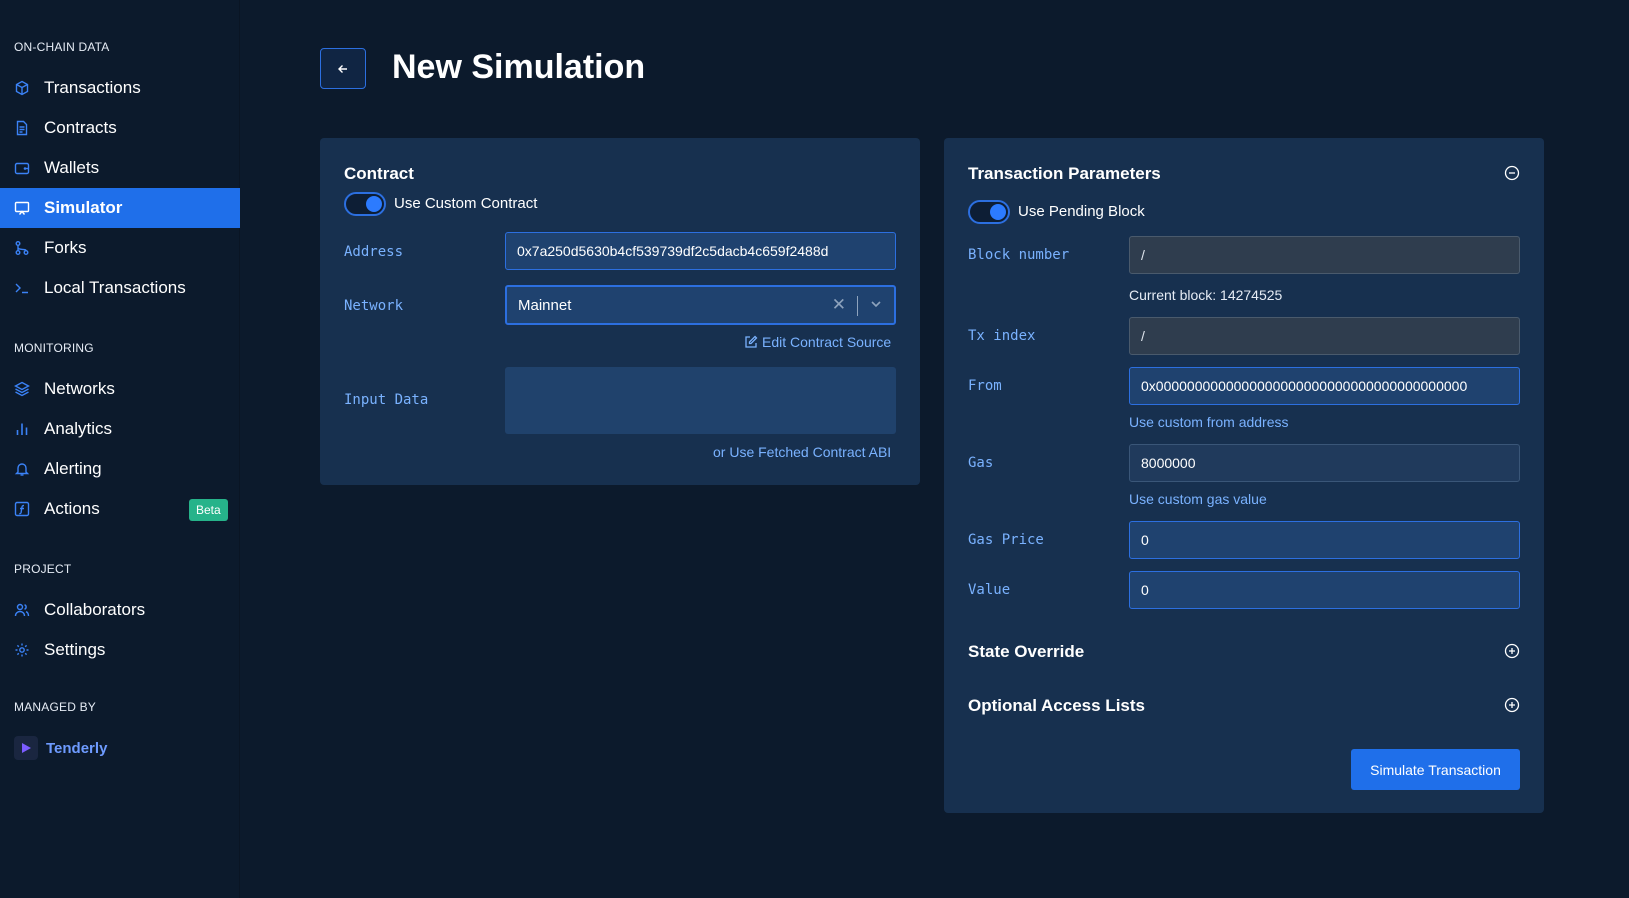 The width and height of the screenshot is (1629, 898). I want to click on sidebar-item-actions: Actions Beta, so click(120, 509).